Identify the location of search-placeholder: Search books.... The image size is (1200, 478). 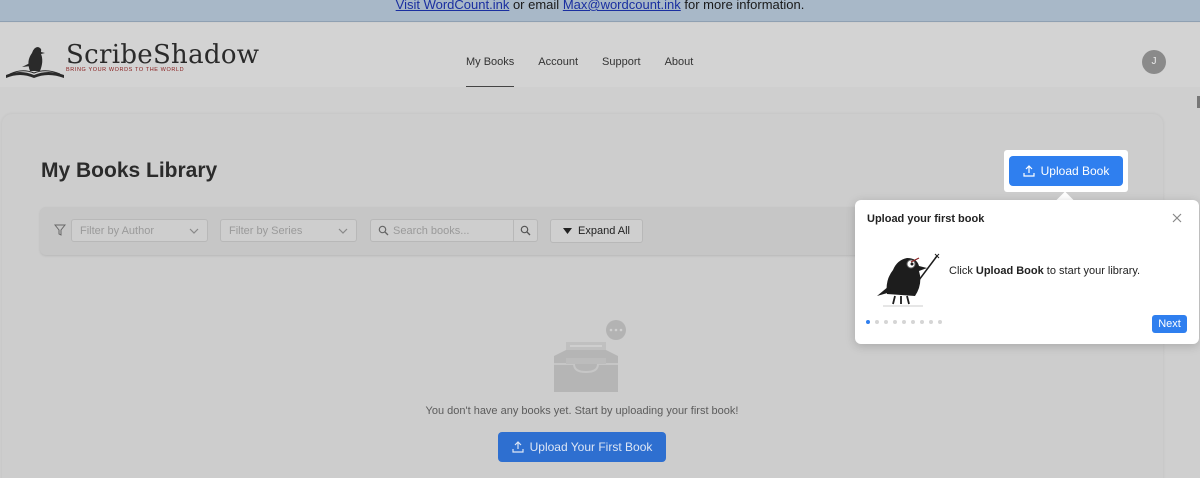
(431, 231).